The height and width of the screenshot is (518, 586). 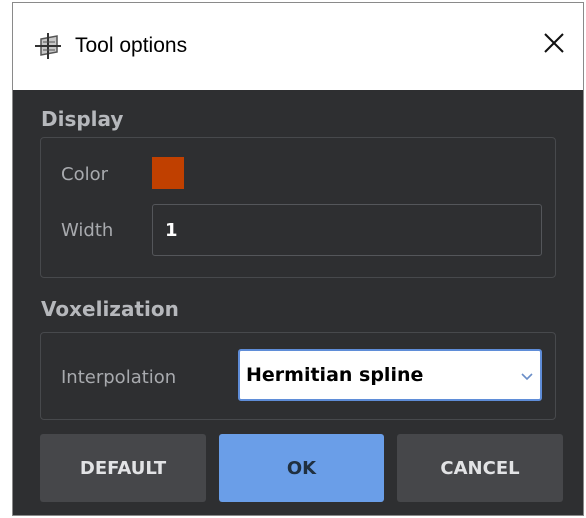 I want to click on close-icon, so click(x=554, y=45).